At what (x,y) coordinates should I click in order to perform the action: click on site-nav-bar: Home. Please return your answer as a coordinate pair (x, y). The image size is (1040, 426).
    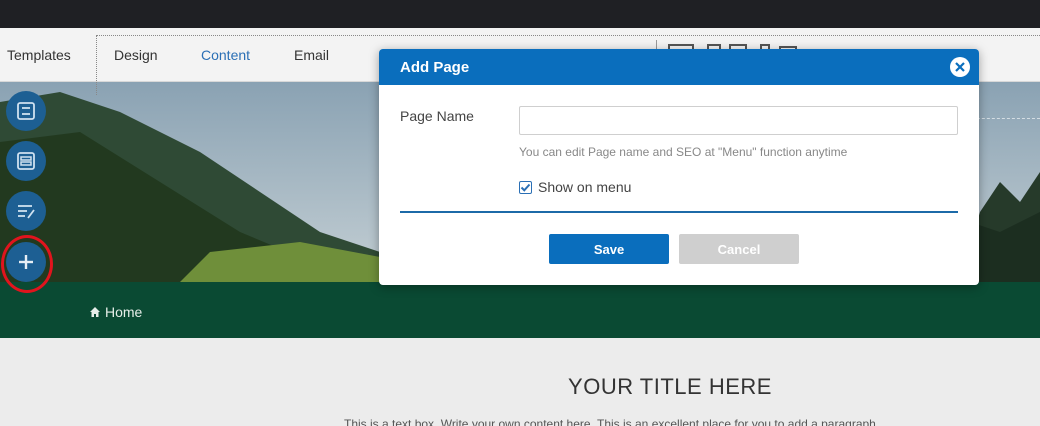
    Looking at the image, I should click on (520, 310).